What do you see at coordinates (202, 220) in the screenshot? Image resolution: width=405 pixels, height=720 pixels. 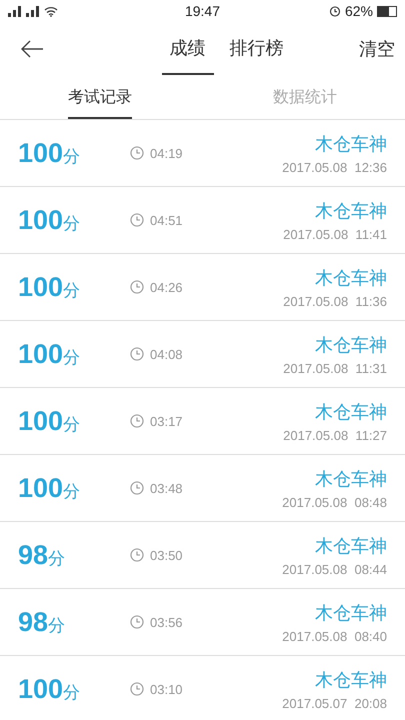 I see `record-row: 100分 04:51 木仓车神 2017.05.08 11:41` at bounding box center [202, 220].